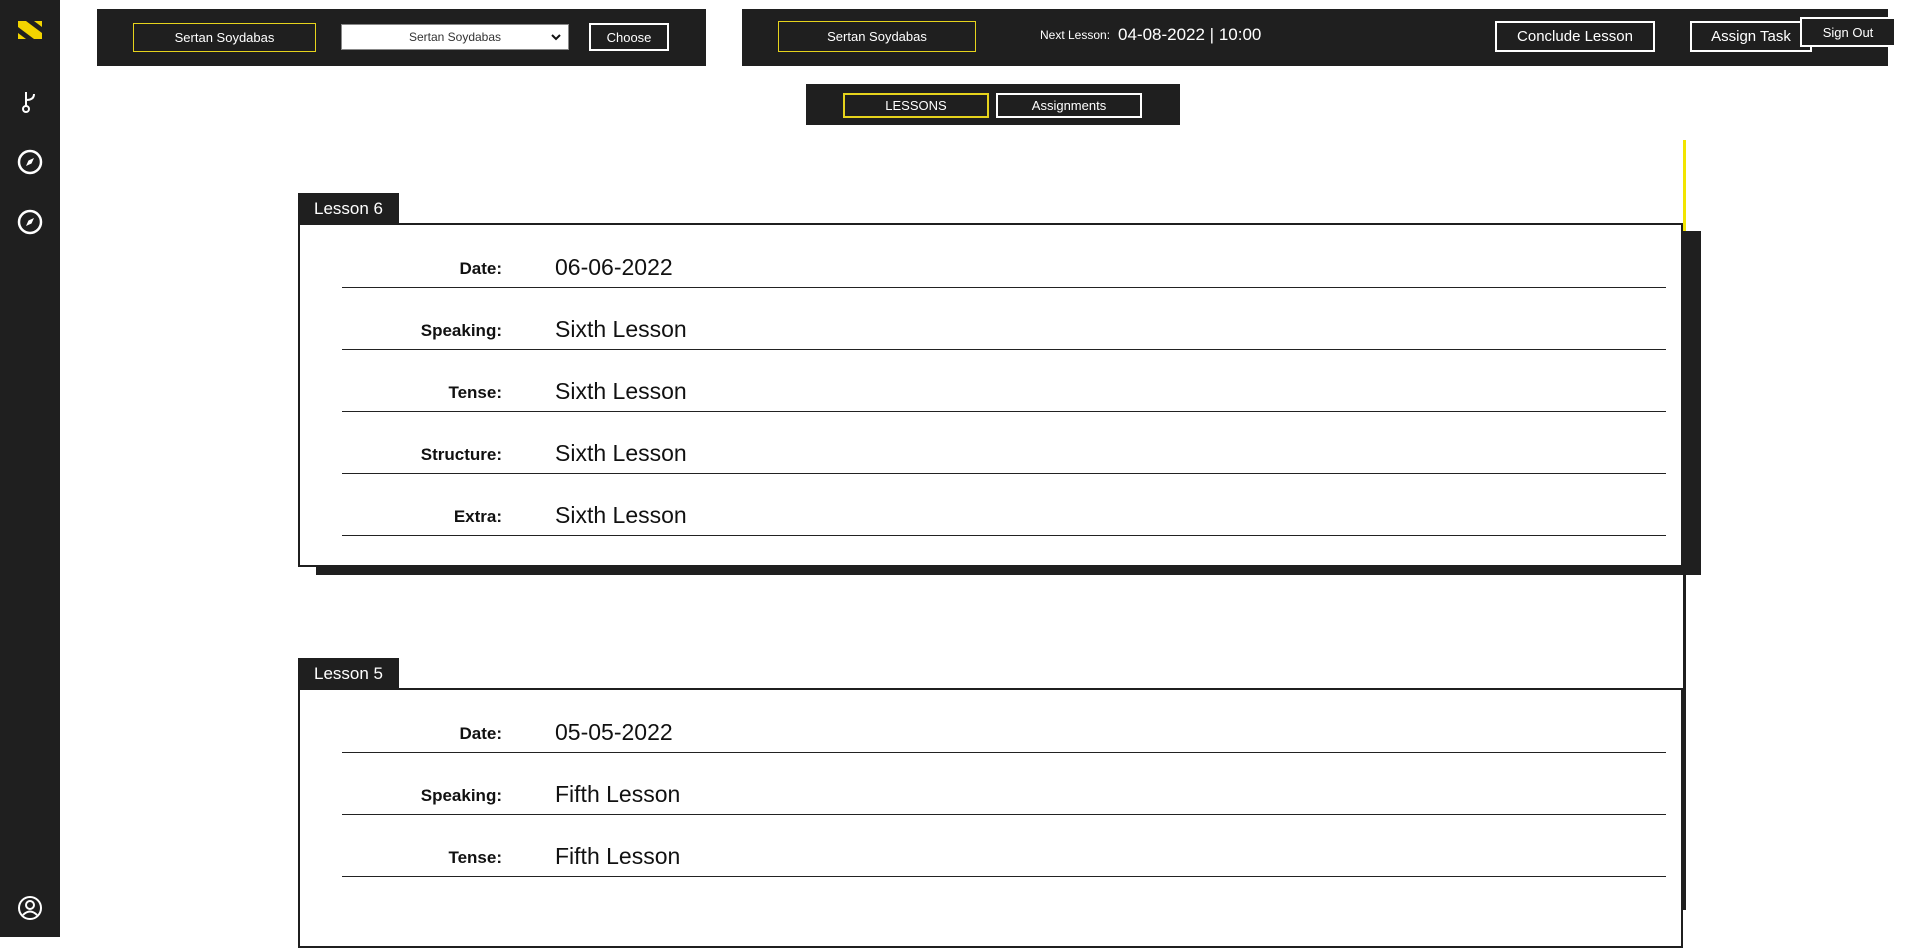 The width and height of the screenshot is (1920, 948). Describe the element at coordinates (1004, 256) in the screenshot. I see `lesson-field-row: Date: 06-06-2022` at that location.